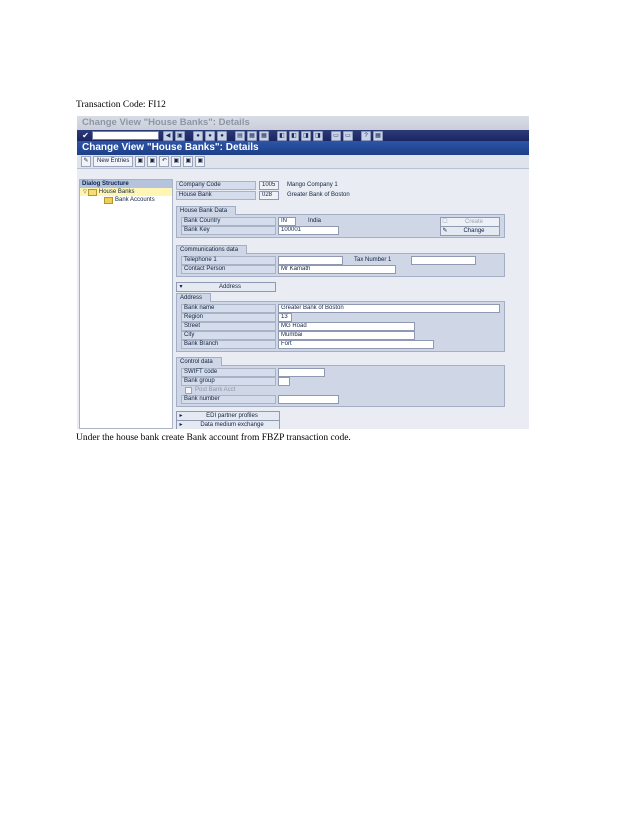 The height and width of the screenshot is (826, 638). I want to click on telephone-field, so click(310, 260).